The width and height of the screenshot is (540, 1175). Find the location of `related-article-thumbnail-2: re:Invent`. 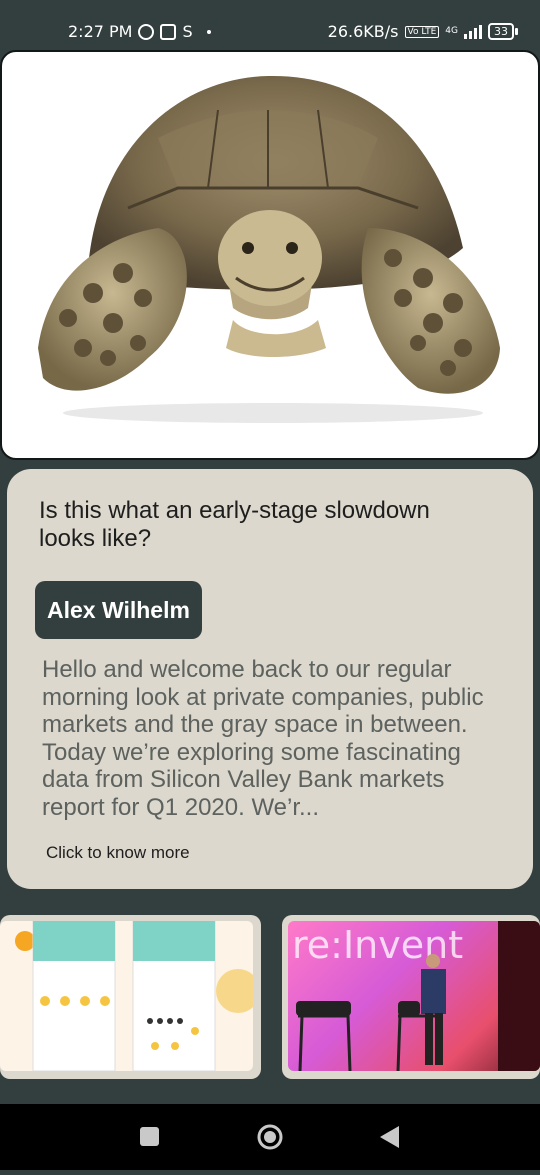

related-article-thumbnail-2: re:Invent is located at coordinates (411, 997).